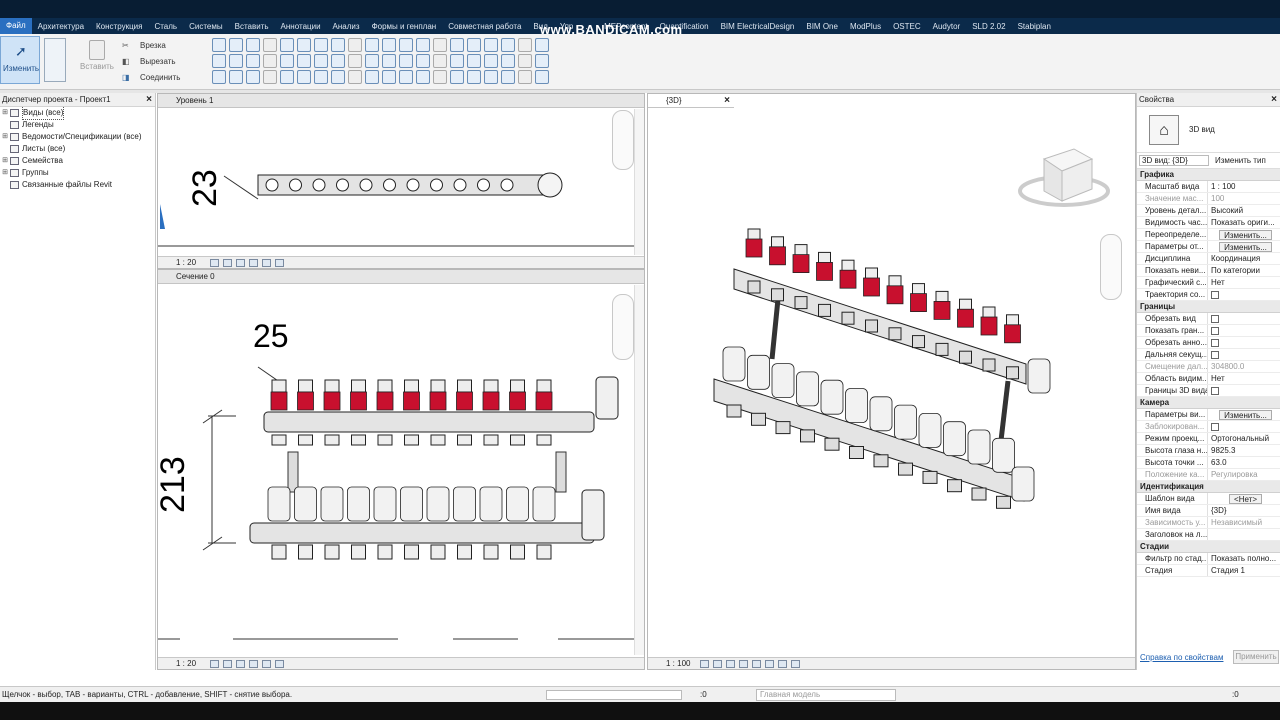 This screenshot has width=1280, height=720. Describe the element at coordinates (401, 101) in the screenshot. I see `tab-plan: Уровень 1` at that location.